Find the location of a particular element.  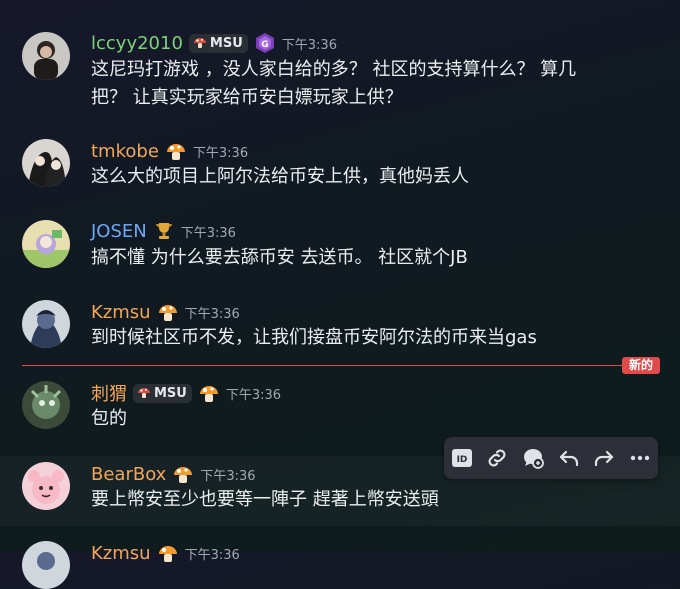

guild-badge-icon: G is located at coordinates (265, 43).